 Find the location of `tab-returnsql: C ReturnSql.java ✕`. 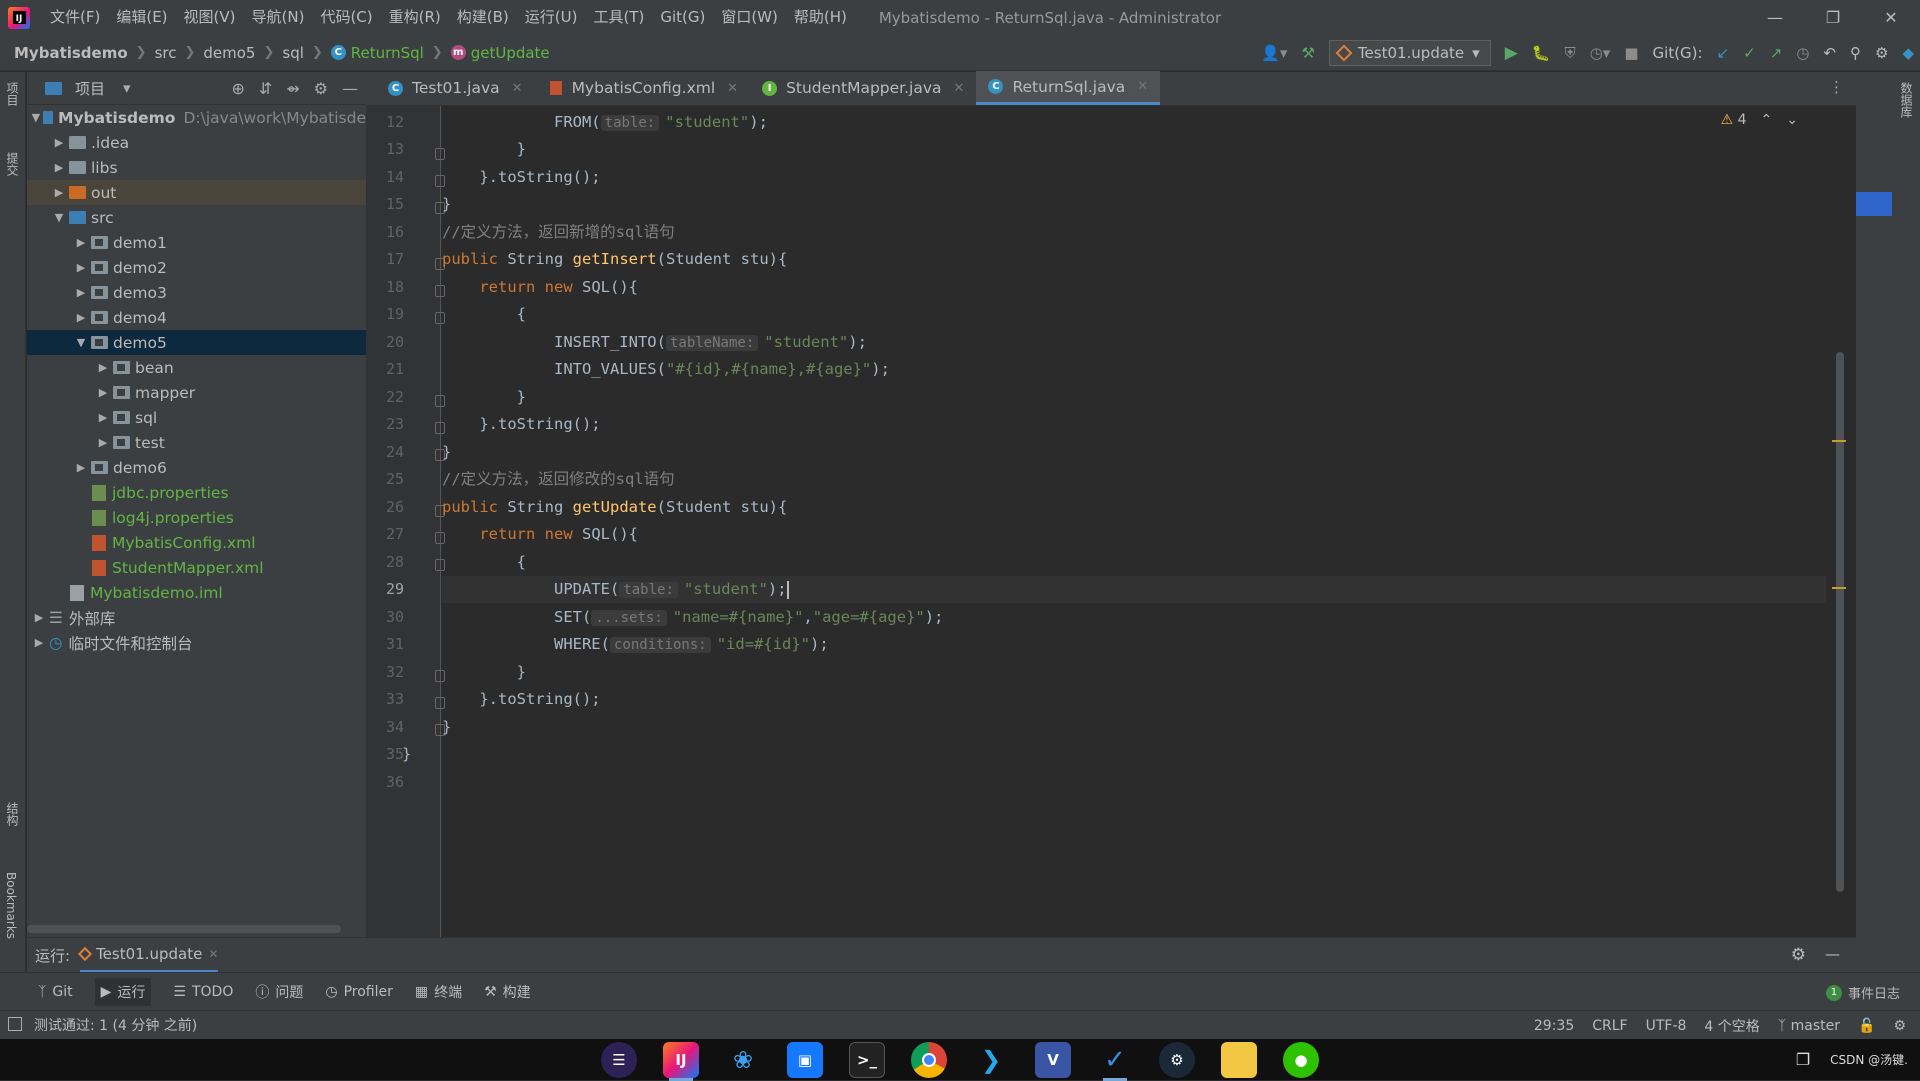

tab-returnsql: C ReturnSql.java ✕ is located at coordinates (1068, 88).